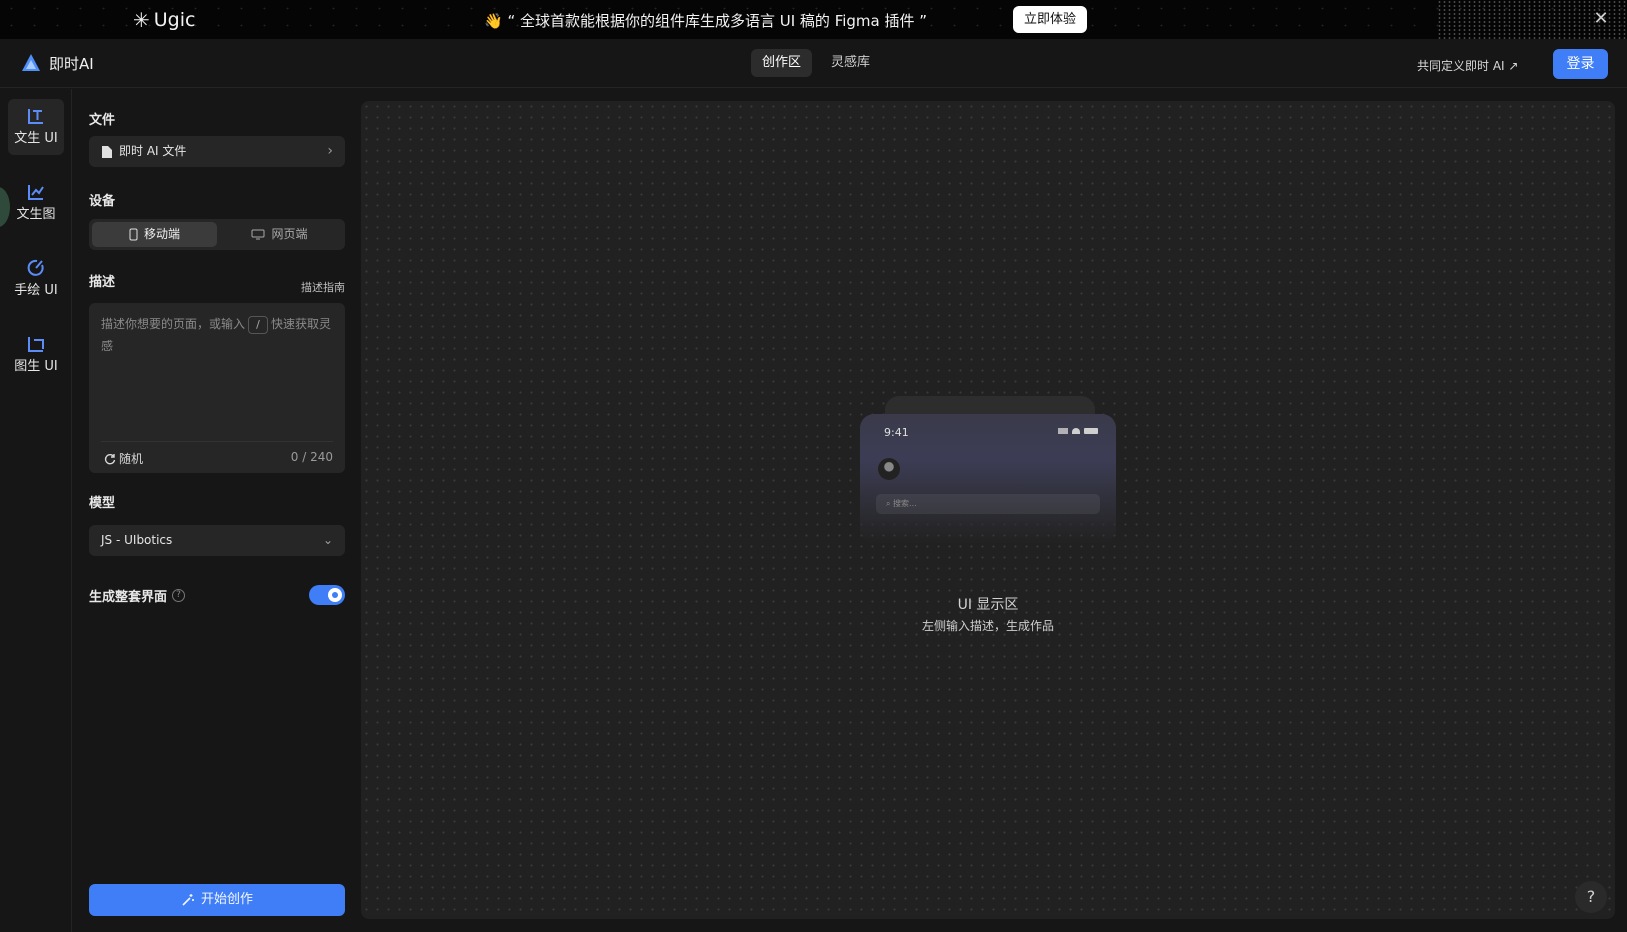 This screenshot has width=1627, height=932. Describe the element at coordinates (335, 595) in the screenshot. I see `toggle-knob` at that location.